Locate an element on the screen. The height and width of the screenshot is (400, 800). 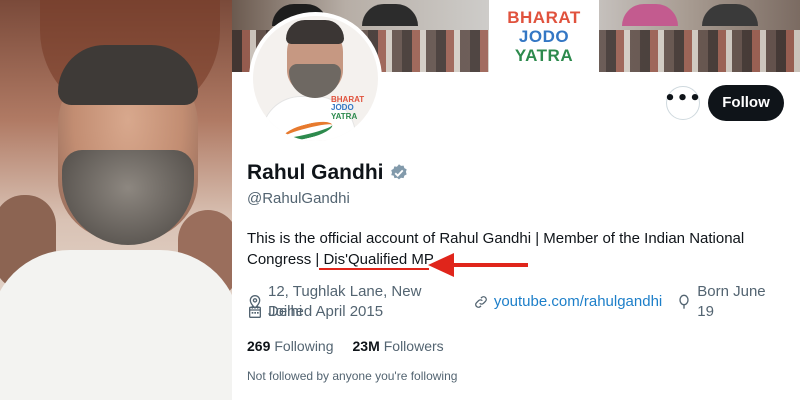
balloon-icon is located at coordinates (684, 301).